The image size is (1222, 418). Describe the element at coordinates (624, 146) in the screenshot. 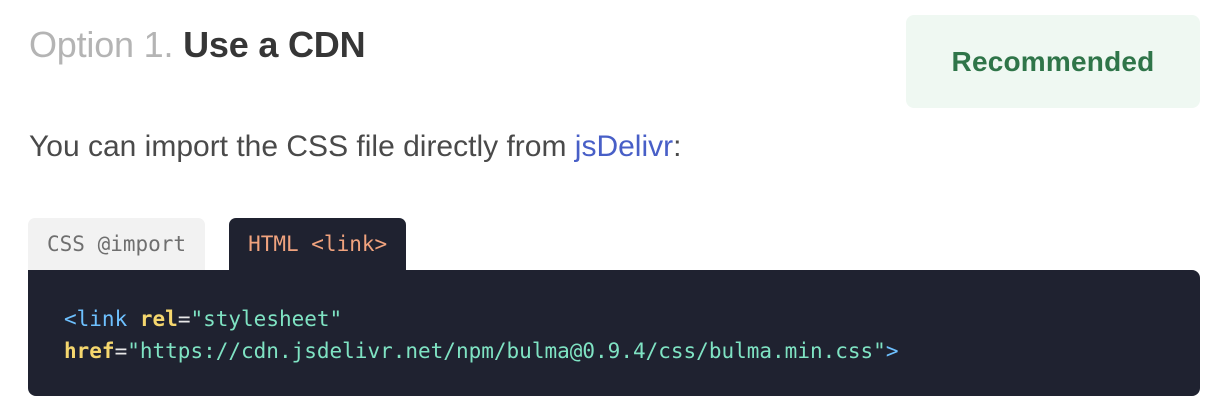

I see `jsdelivr-link: jsDelivr` at that location.